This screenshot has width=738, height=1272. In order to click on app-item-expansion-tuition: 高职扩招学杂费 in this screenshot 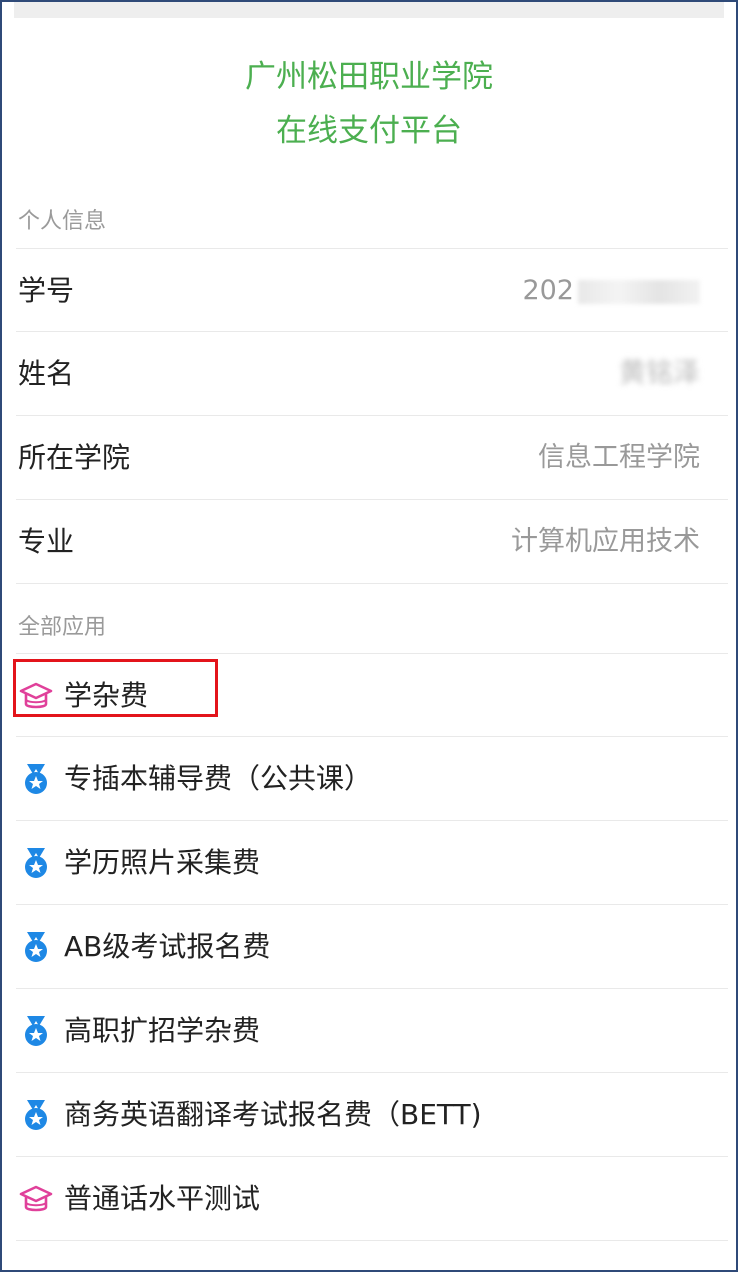, I will do `click(372, 1031)`.